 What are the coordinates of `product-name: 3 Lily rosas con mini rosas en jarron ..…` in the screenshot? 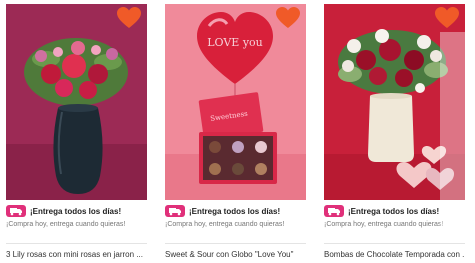 It's located at (76, 254).